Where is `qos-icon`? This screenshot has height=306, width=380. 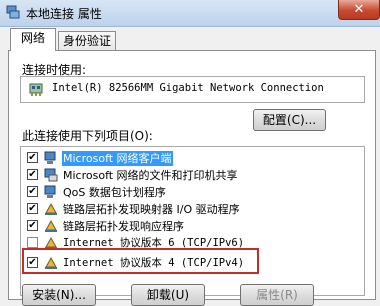
qos-icon is located at coordinates (50, 191).